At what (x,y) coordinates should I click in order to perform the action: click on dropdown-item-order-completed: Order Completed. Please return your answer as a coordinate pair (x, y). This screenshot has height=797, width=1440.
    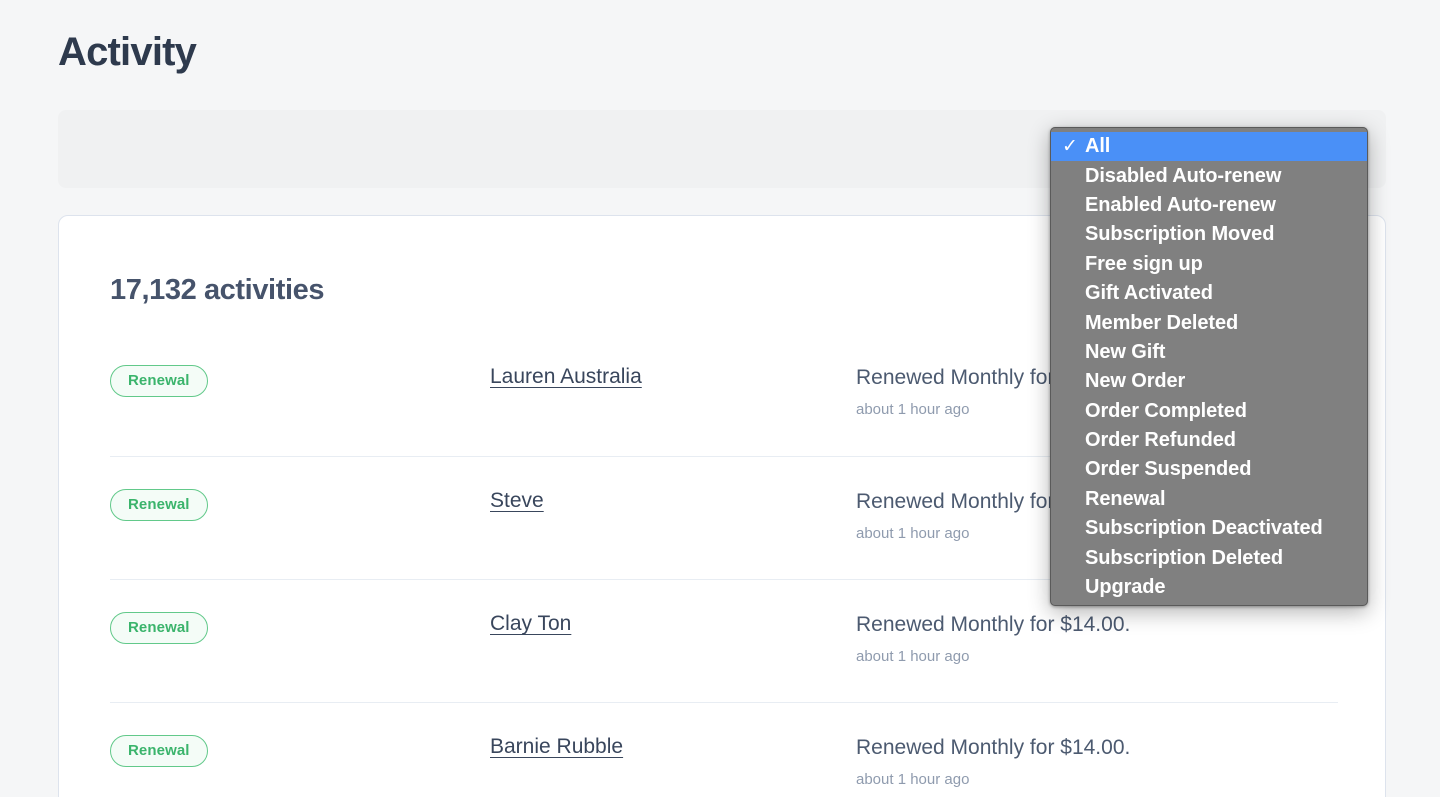
    Looking at the image, I should click on (1209, 411).